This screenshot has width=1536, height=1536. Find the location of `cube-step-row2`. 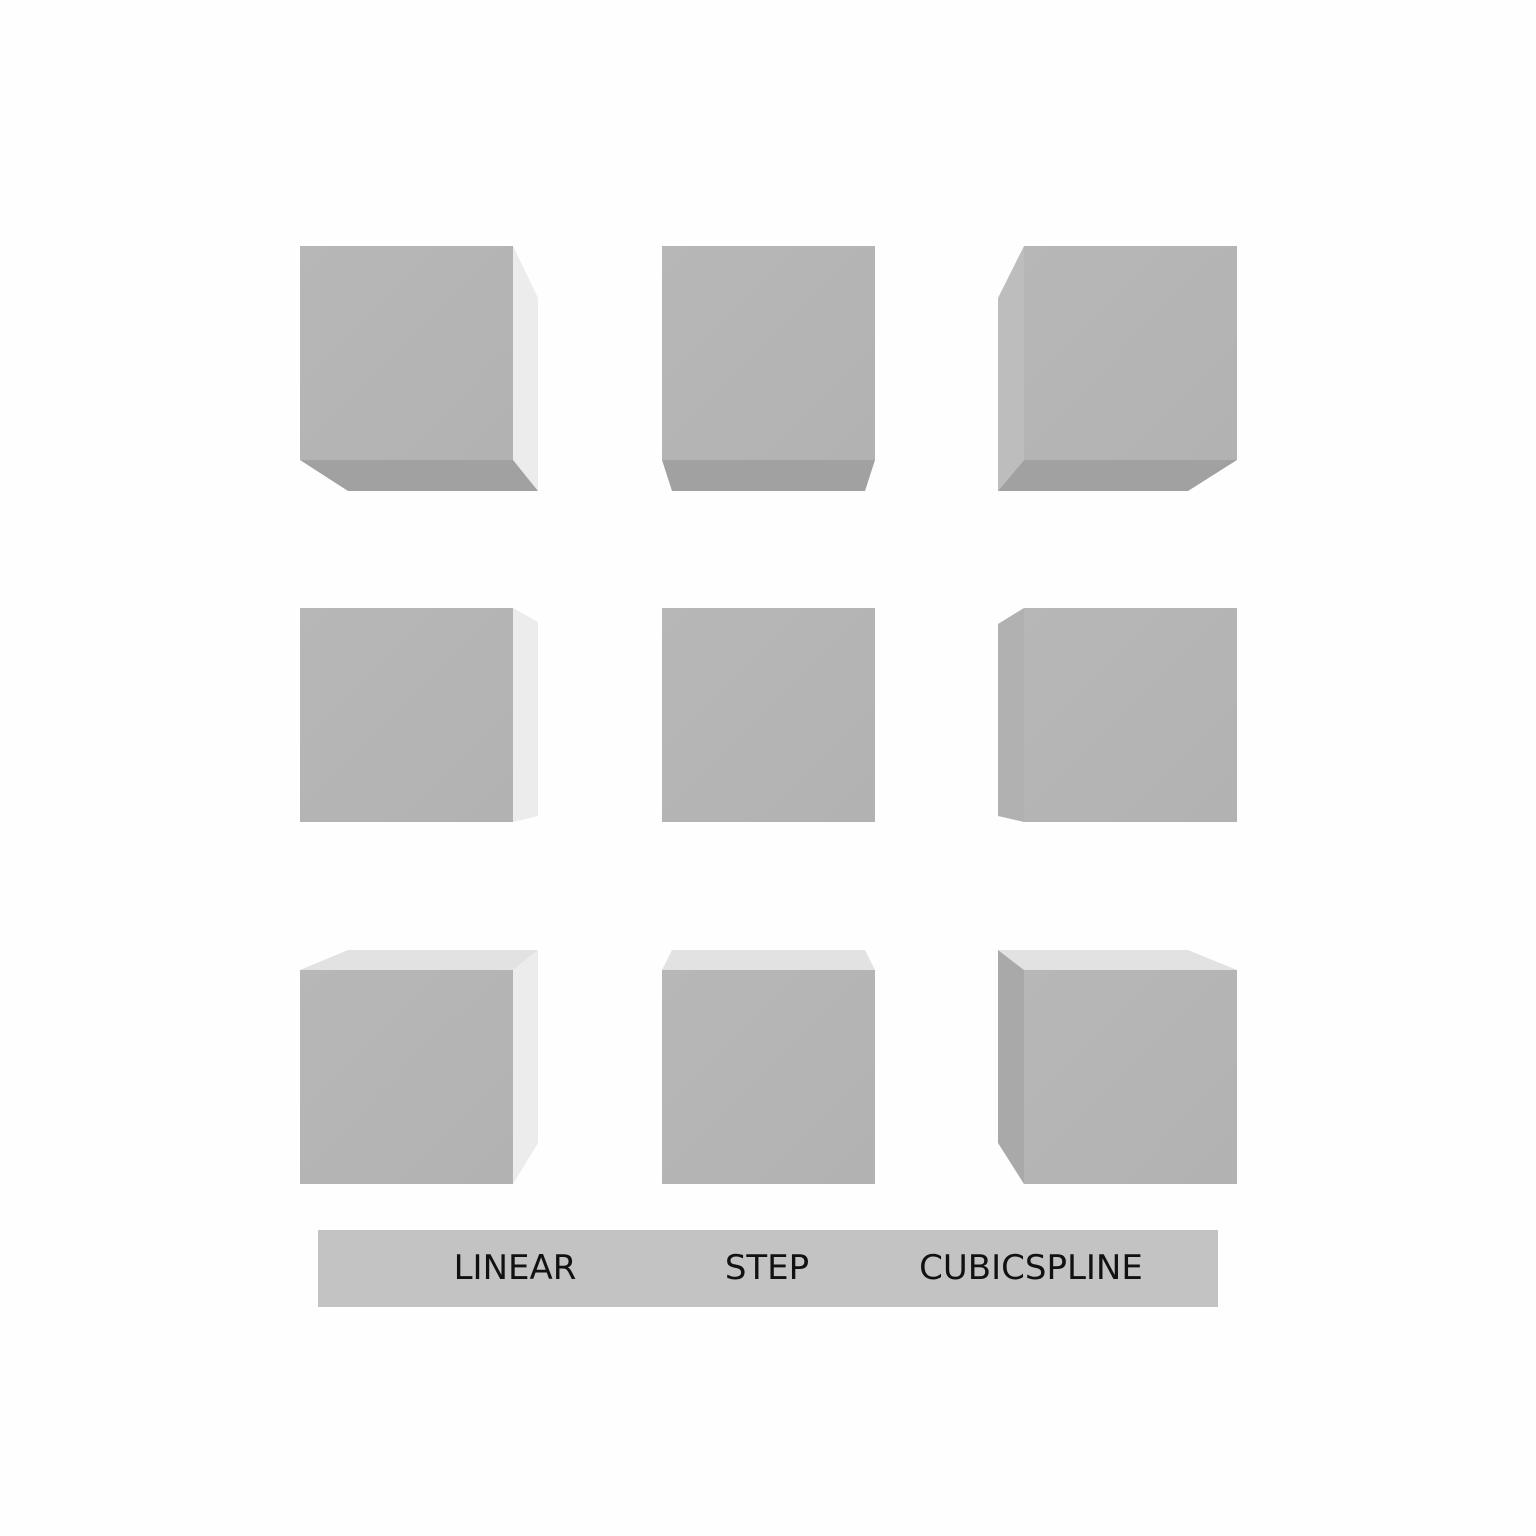

cube-step-row2 is located at coordinates (768, 715).